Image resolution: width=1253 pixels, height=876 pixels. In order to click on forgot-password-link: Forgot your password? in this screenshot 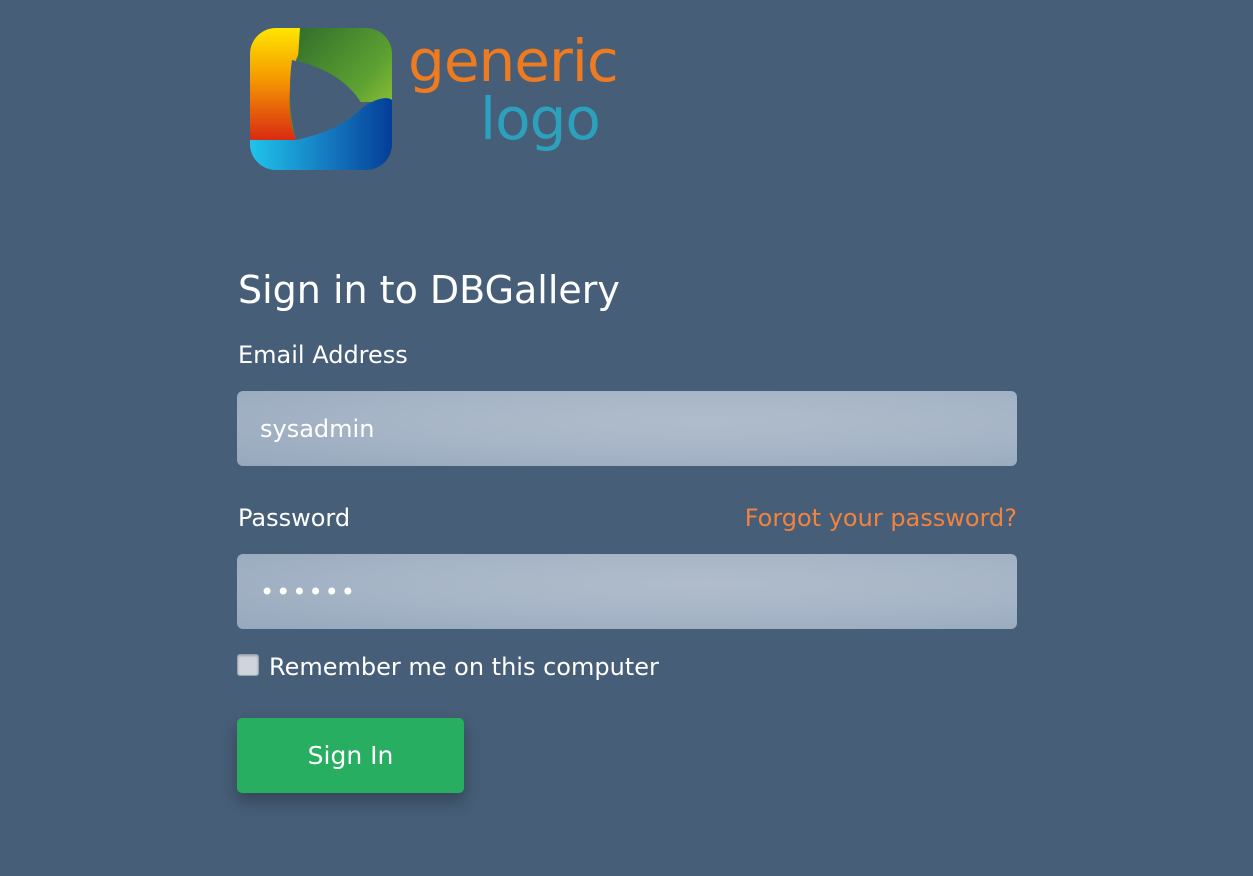, I will do `click(881, 518)`.